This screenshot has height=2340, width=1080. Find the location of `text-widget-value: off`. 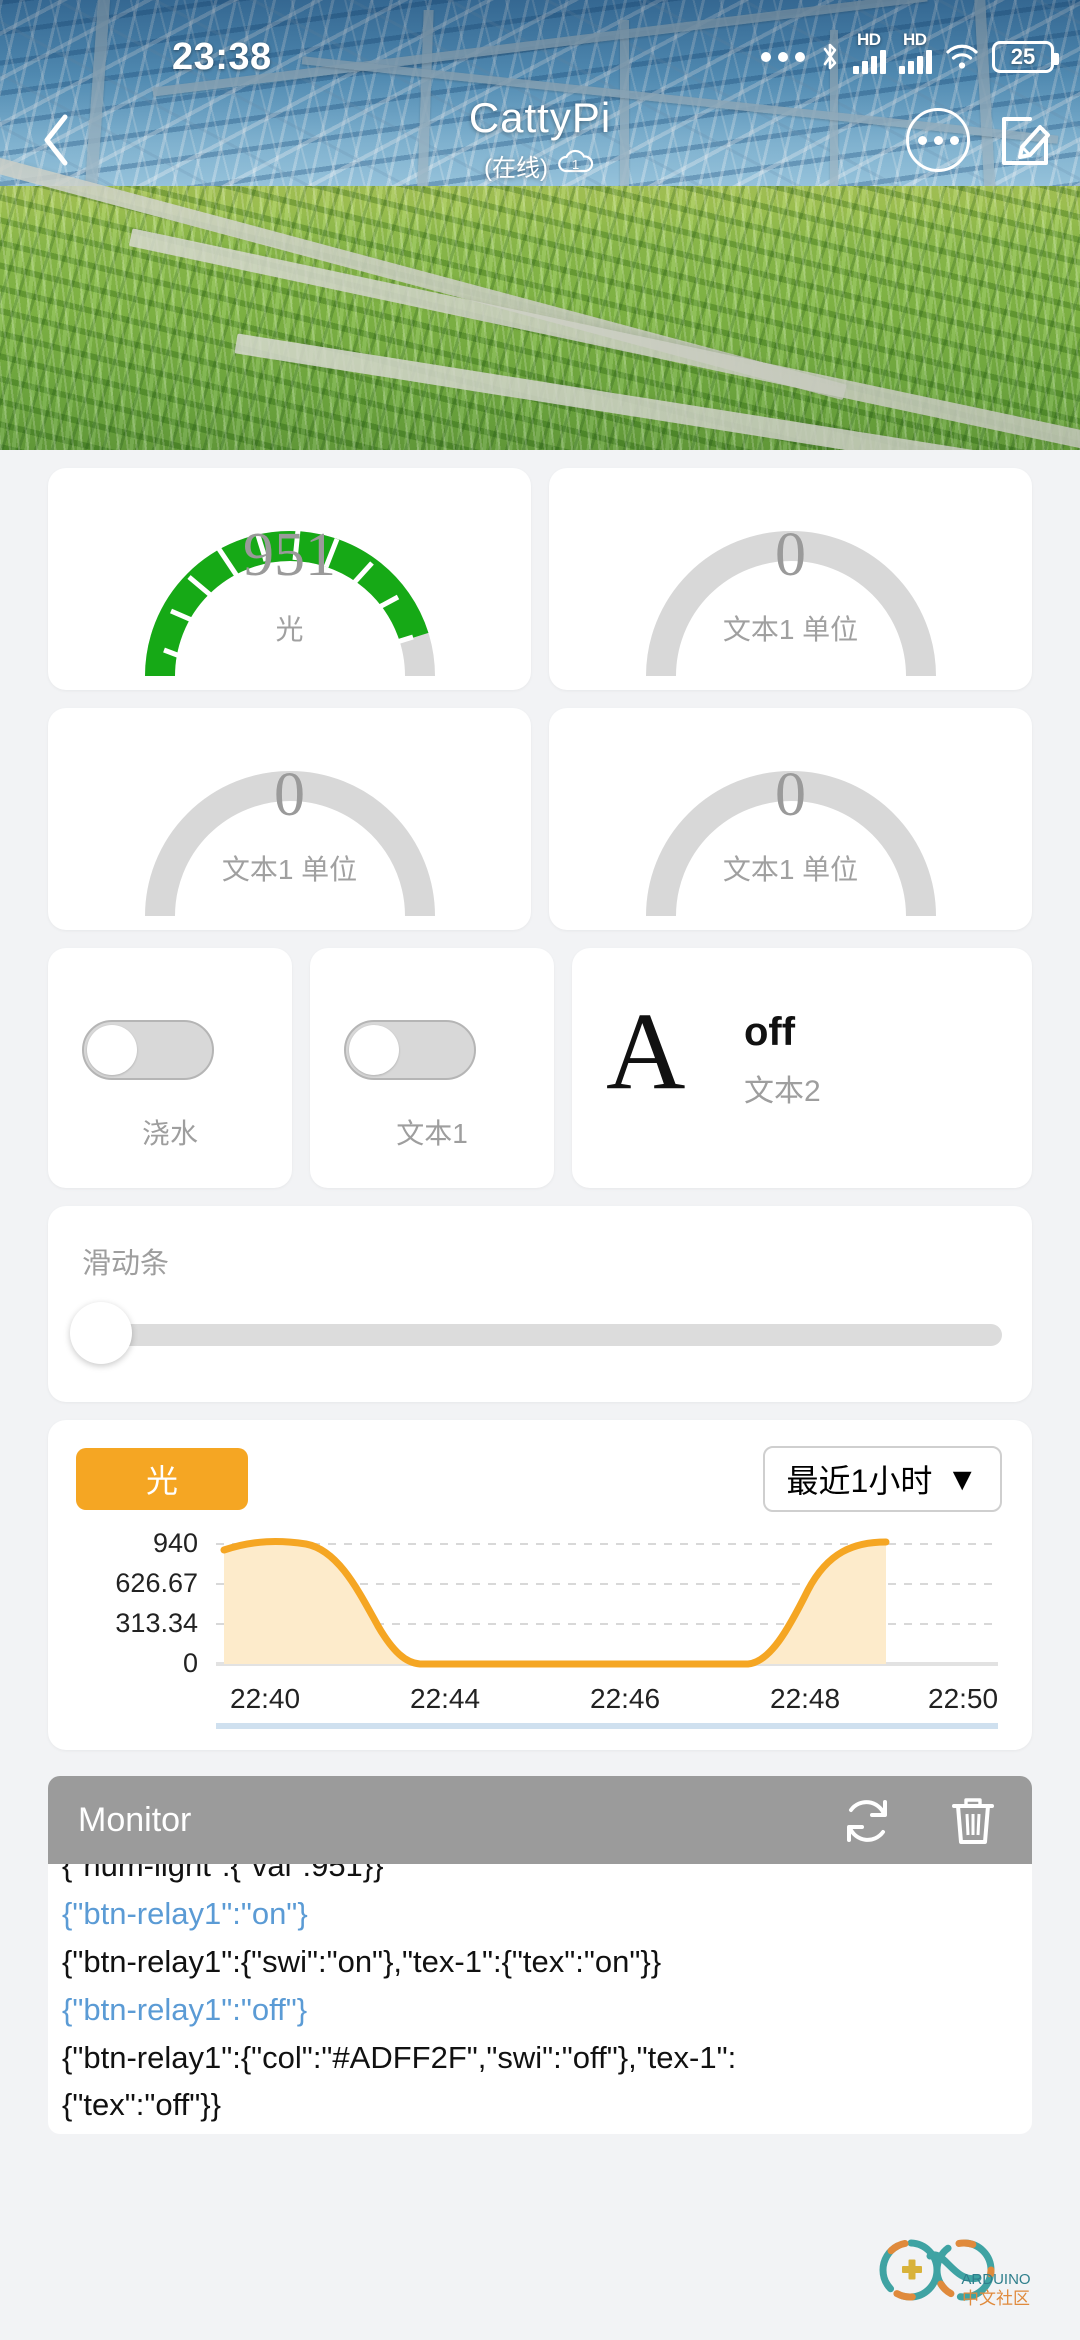

text-widget-value: off is located at coordinates (770, 1032).